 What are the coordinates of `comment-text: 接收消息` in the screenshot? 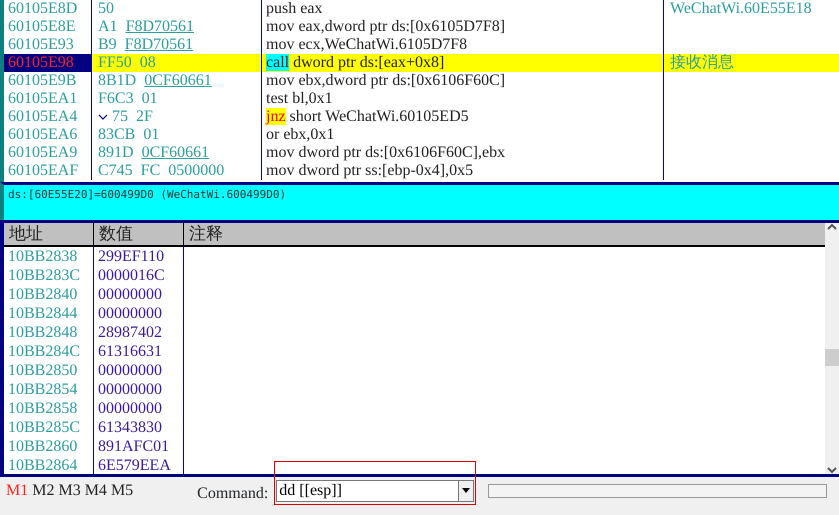 It's located at (702, 62).